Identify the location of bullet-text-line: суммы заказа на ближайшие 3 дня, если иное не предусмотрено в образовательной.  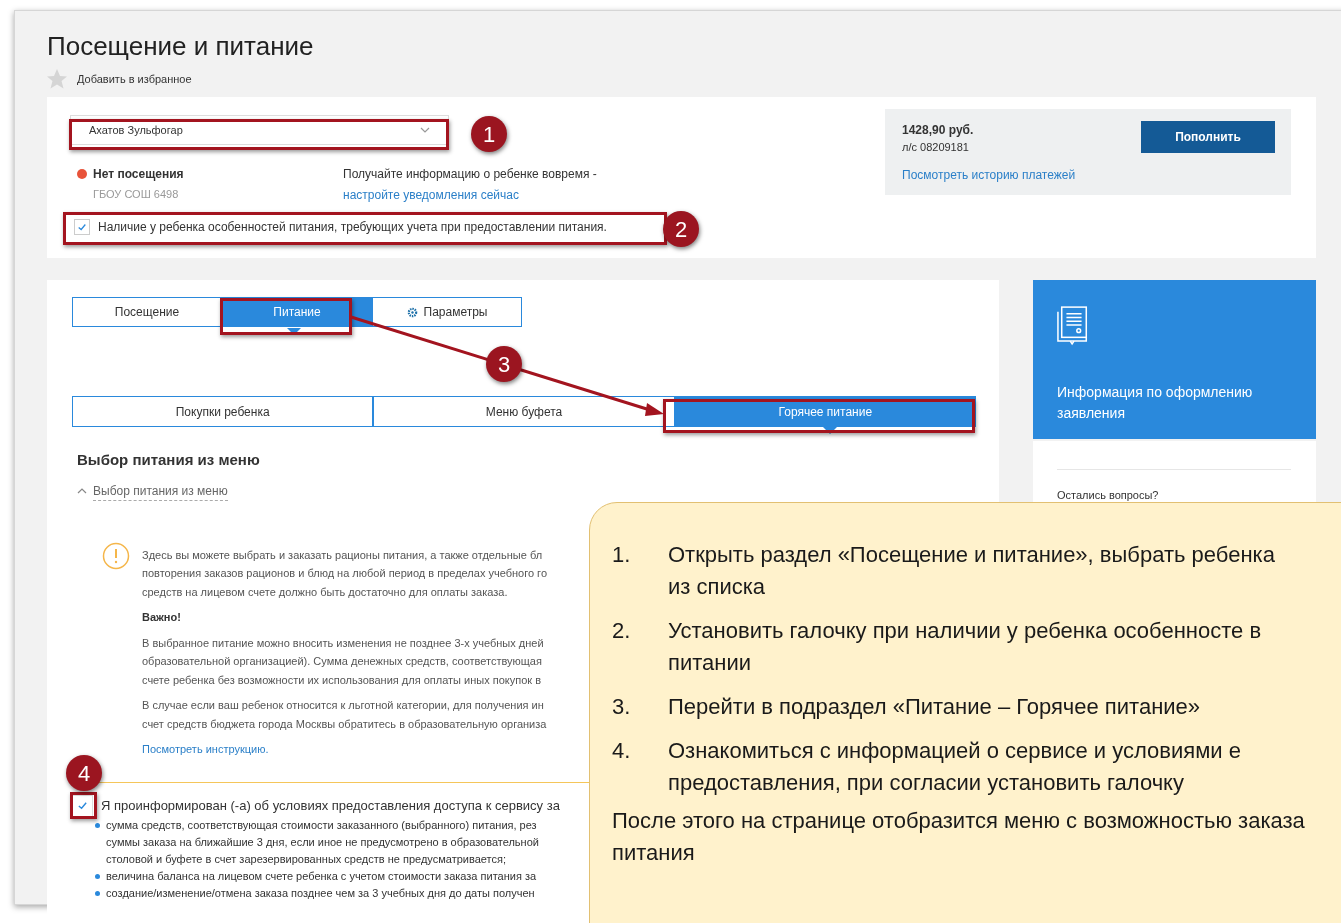
(322, 842).